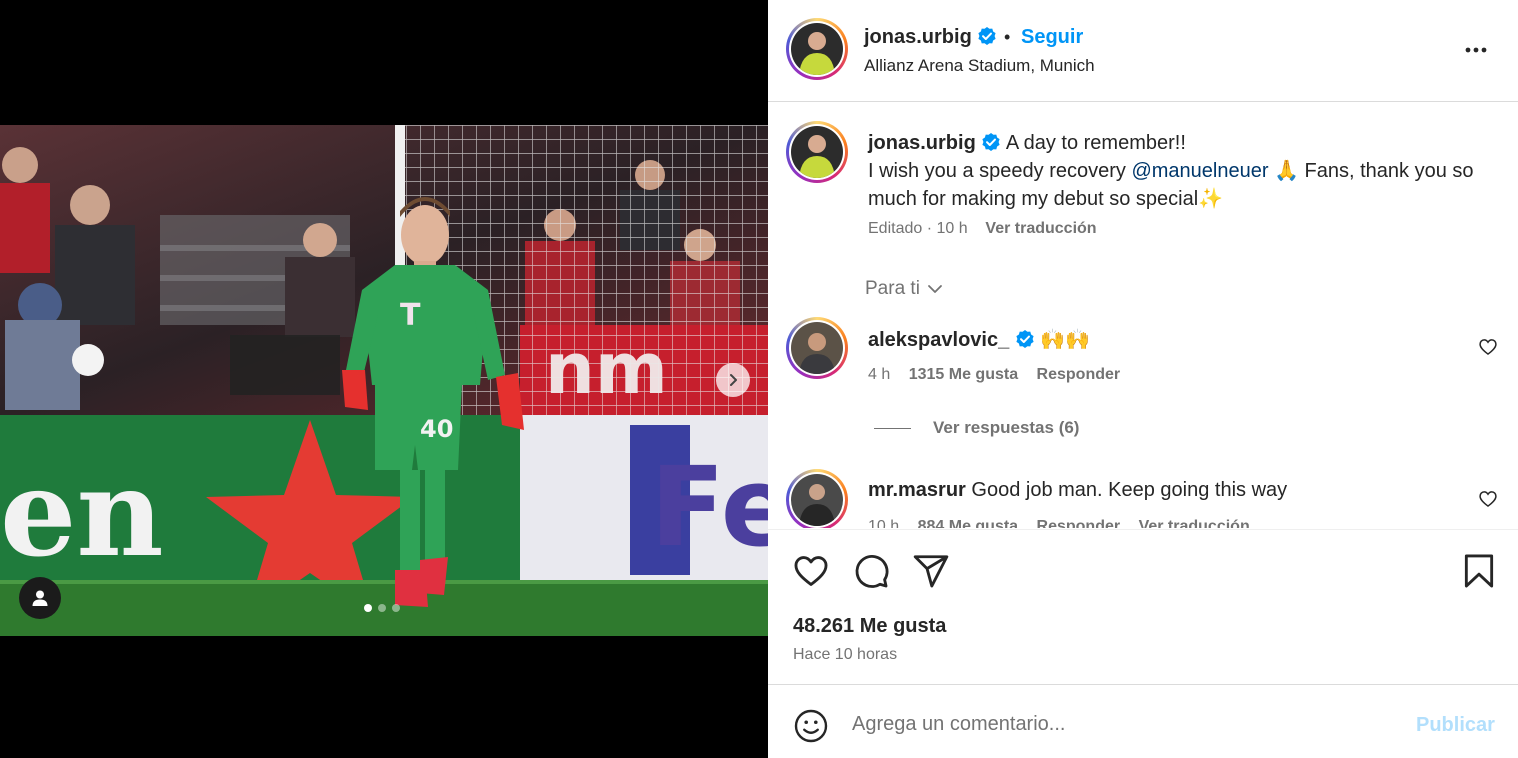 The height and width of the screenshot is (758, 1518). What do you see at coordinates (982, 229) in the screenshot?
I see `caption-meta: Editado · 10 h Ver traducción` at bounding box center [982, 229].